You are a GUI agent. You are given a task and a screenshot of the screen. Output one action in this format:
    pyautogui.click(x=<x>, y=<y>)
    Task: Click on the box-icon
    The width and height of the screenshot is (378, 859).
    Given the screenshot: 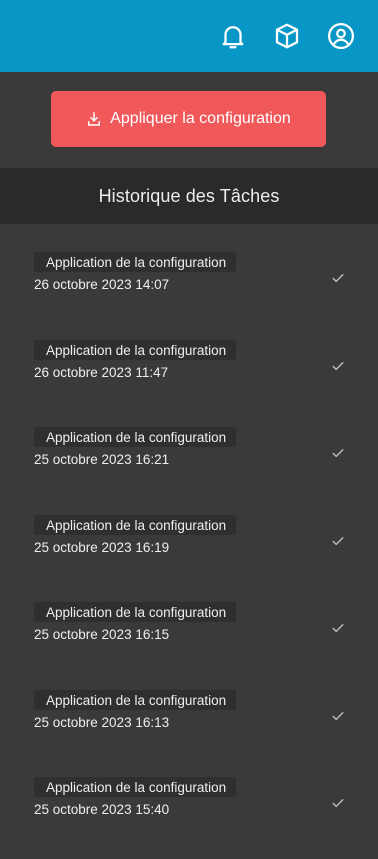 What is the action you would take?
    pyautogui.click(x=287, y=36)
    